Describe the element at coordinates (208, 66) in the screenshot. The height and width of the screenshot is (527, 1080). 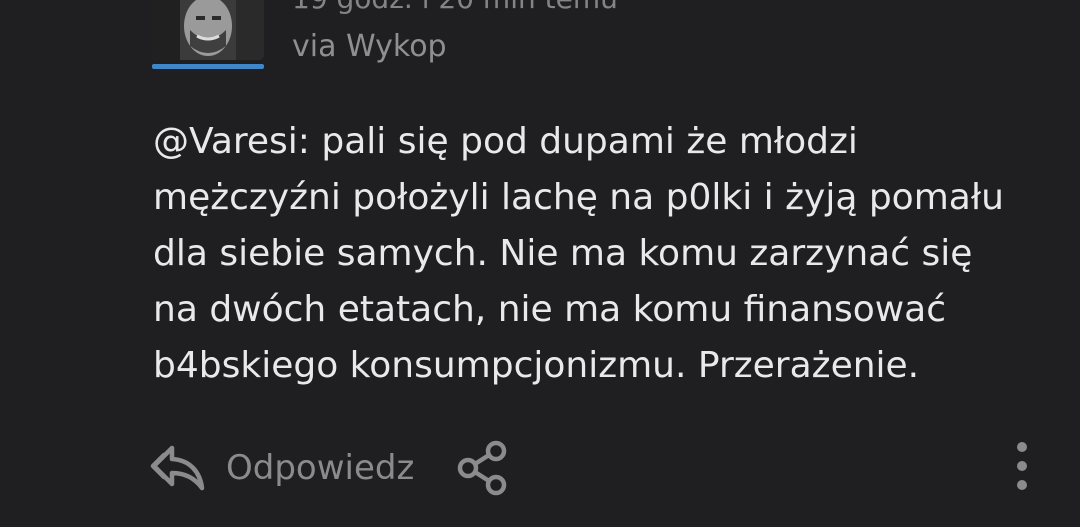
I see `avatar-accent-bar` at that location.